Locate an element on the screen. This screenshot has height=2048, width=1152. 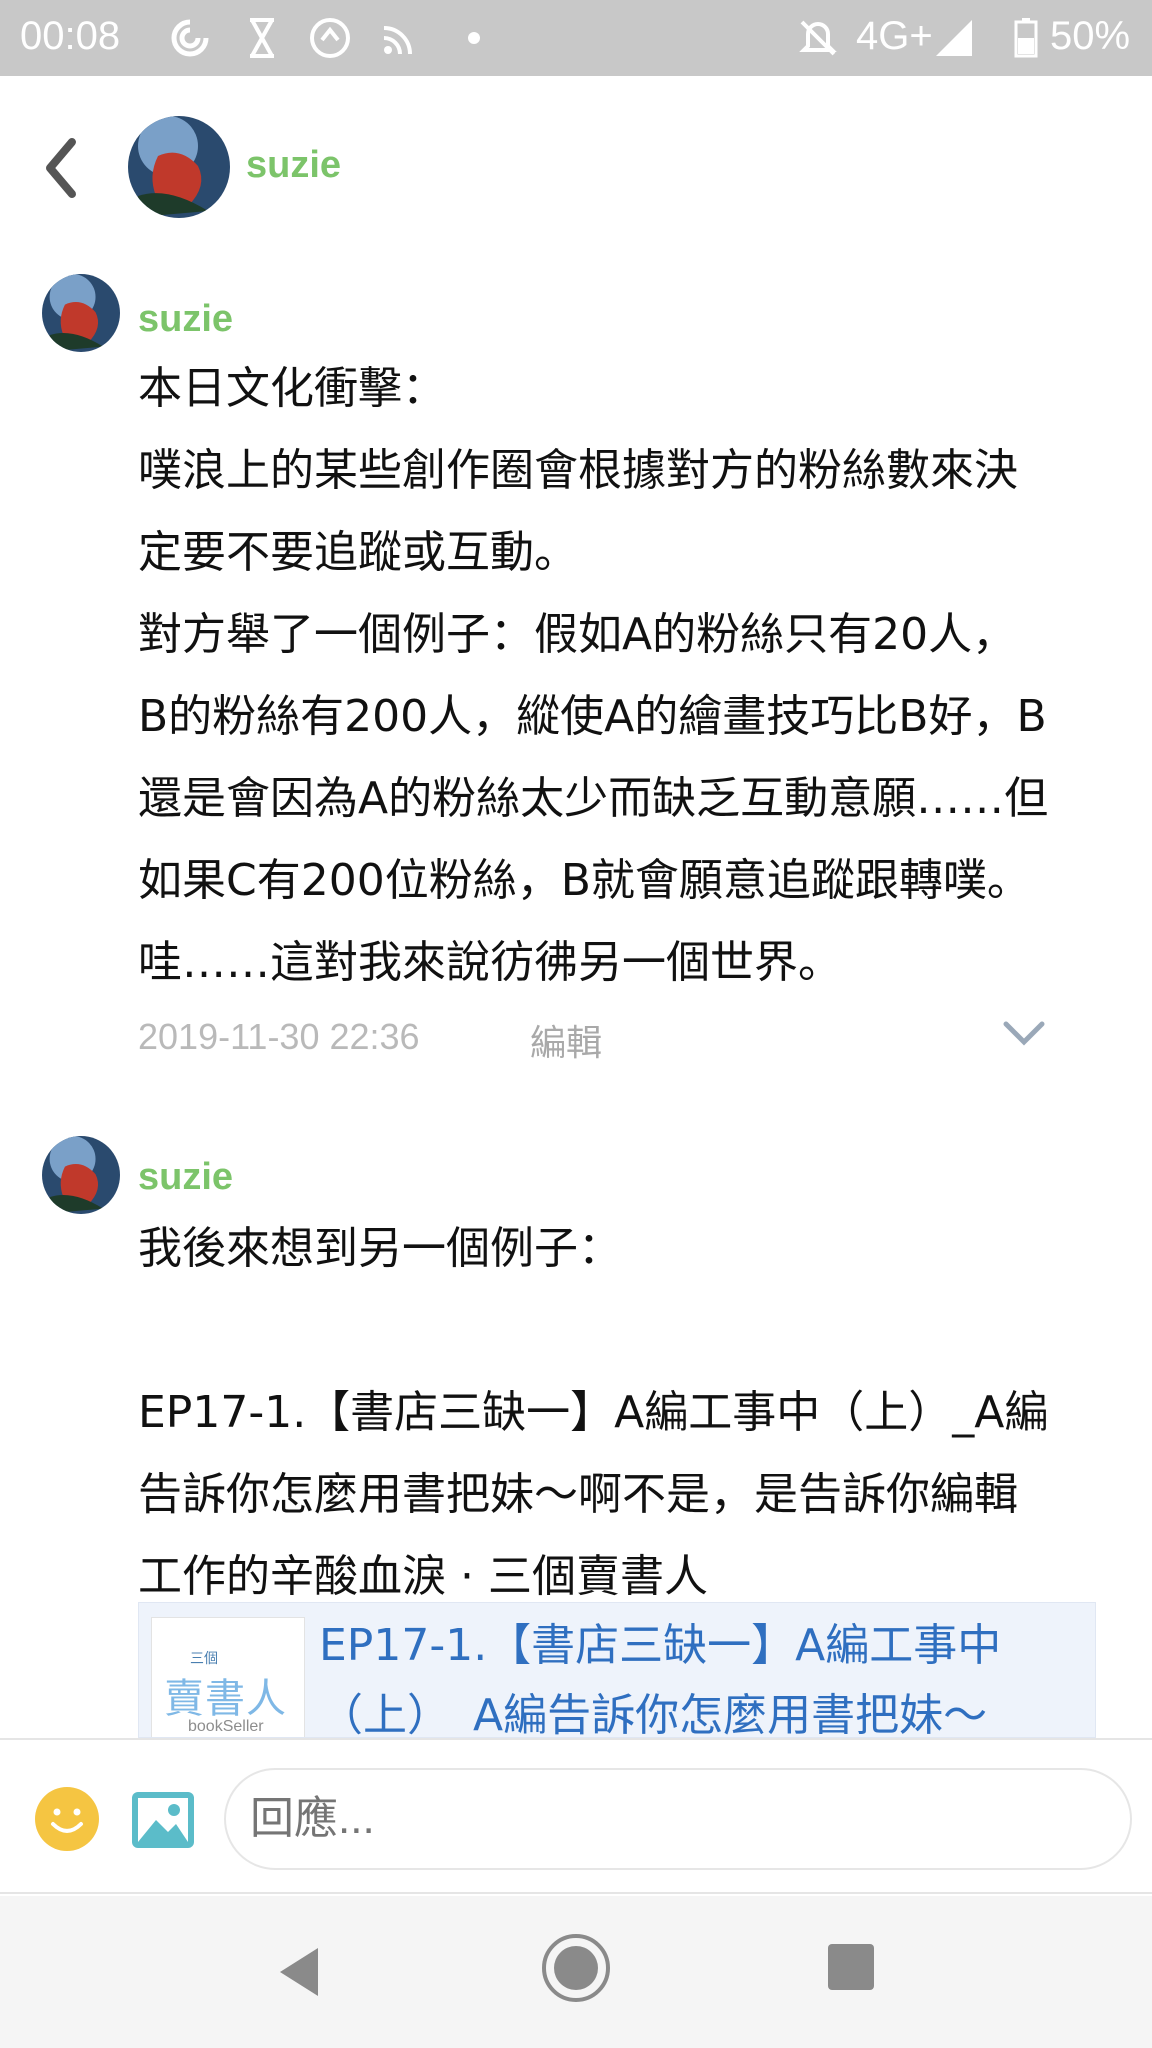
nav-recent-apps-icon is located at coordinates (851, 1967).